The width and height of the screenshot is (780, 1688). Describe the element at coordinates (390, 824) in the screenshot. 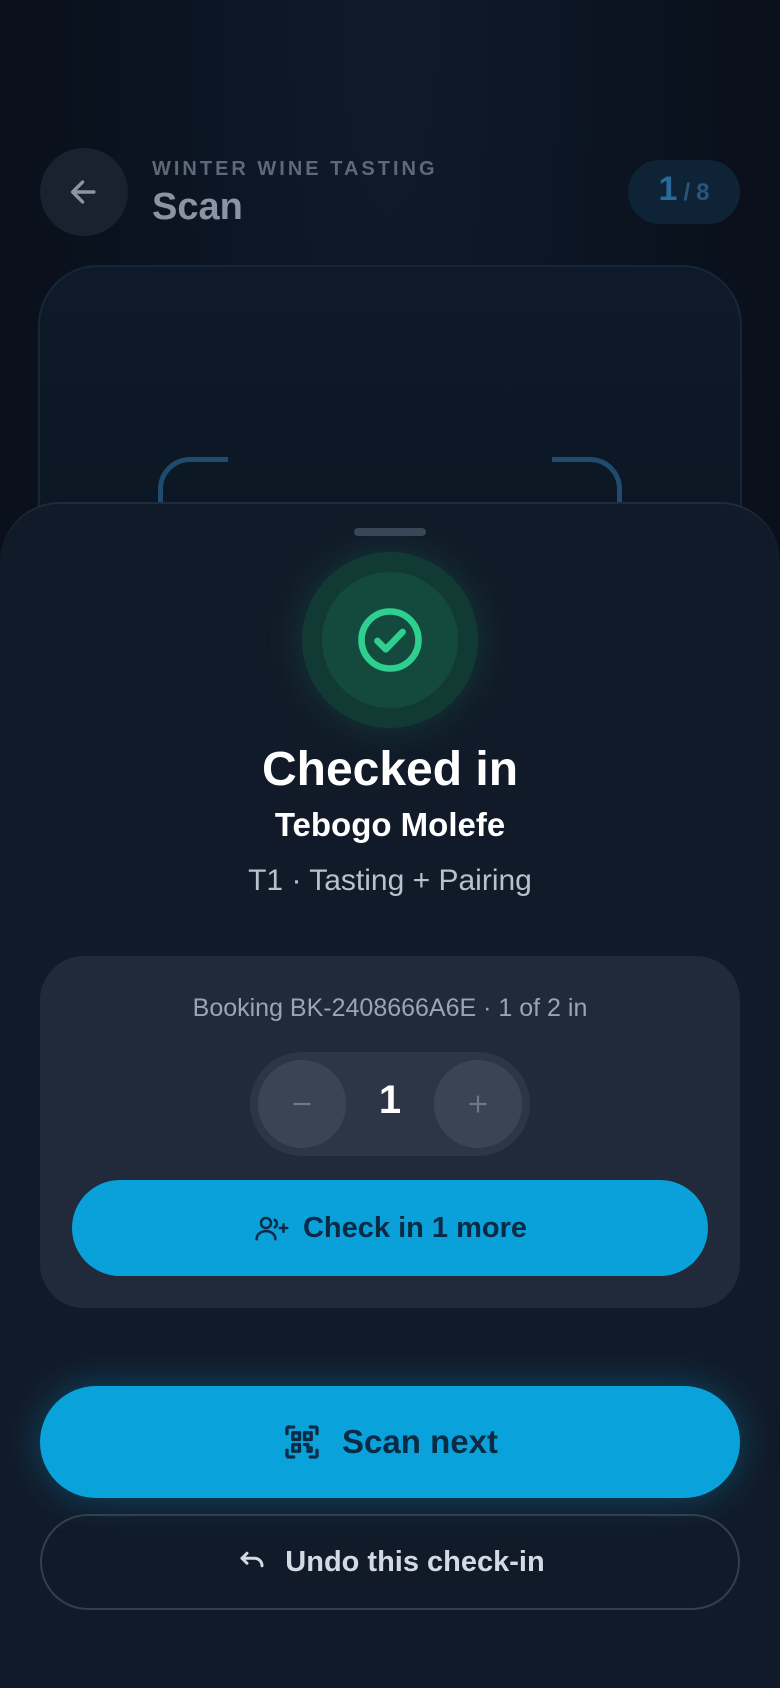

I see `guest-name: Tebogo Molefe` at that location.